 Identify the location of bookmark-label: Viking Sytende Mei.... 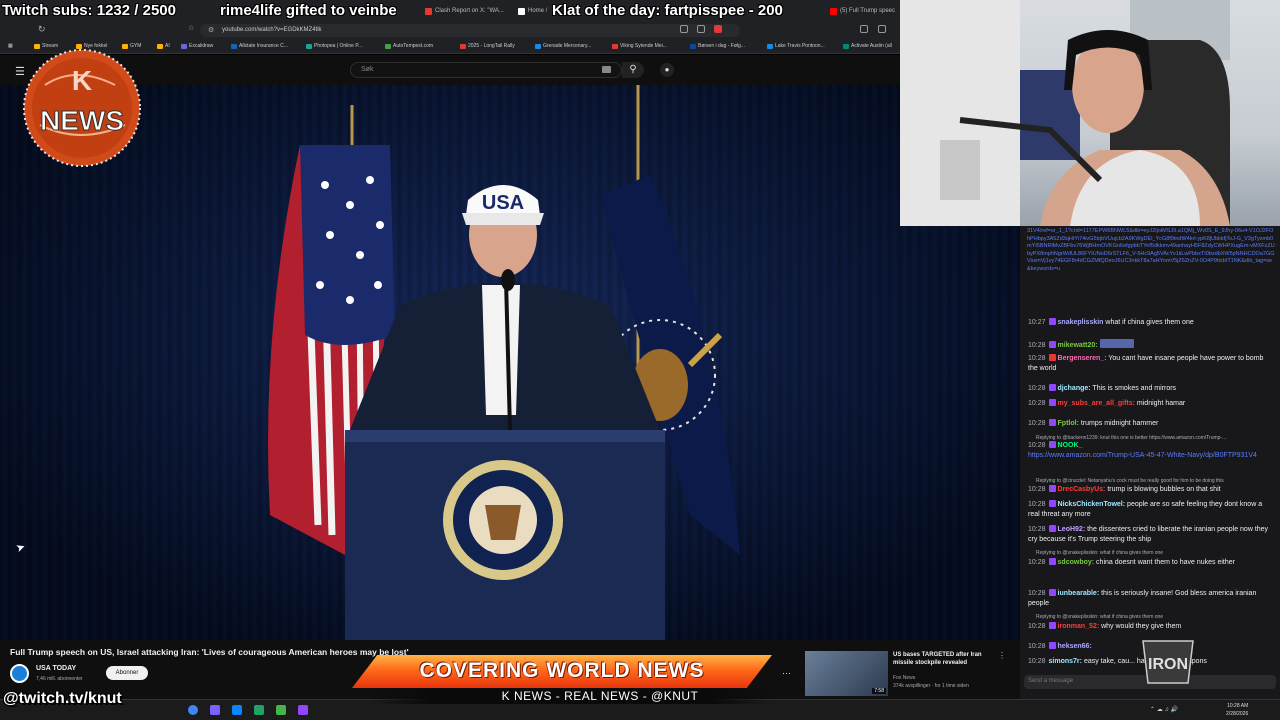
(643, 46).